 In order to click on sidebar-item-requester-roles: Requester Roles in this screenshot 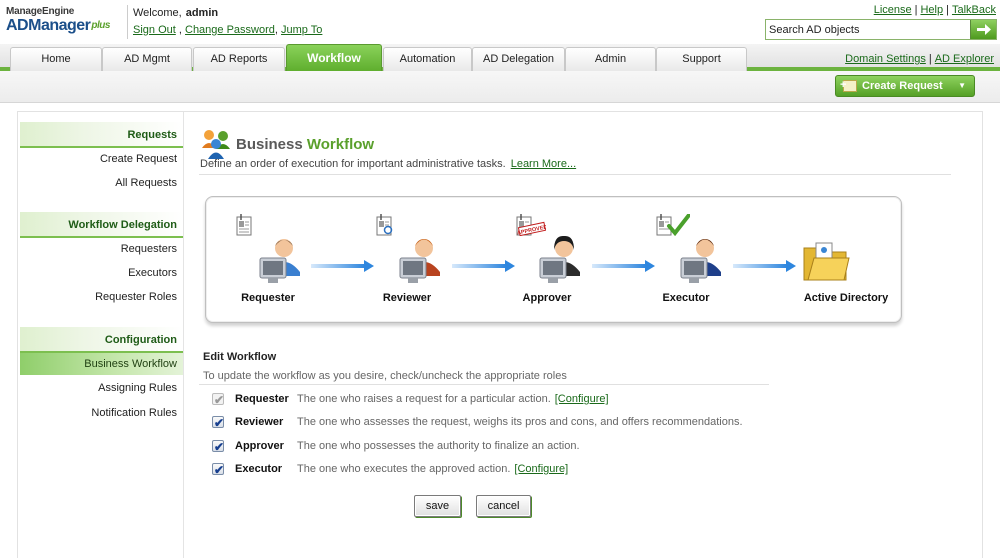, I will do `click(101, 297)`.